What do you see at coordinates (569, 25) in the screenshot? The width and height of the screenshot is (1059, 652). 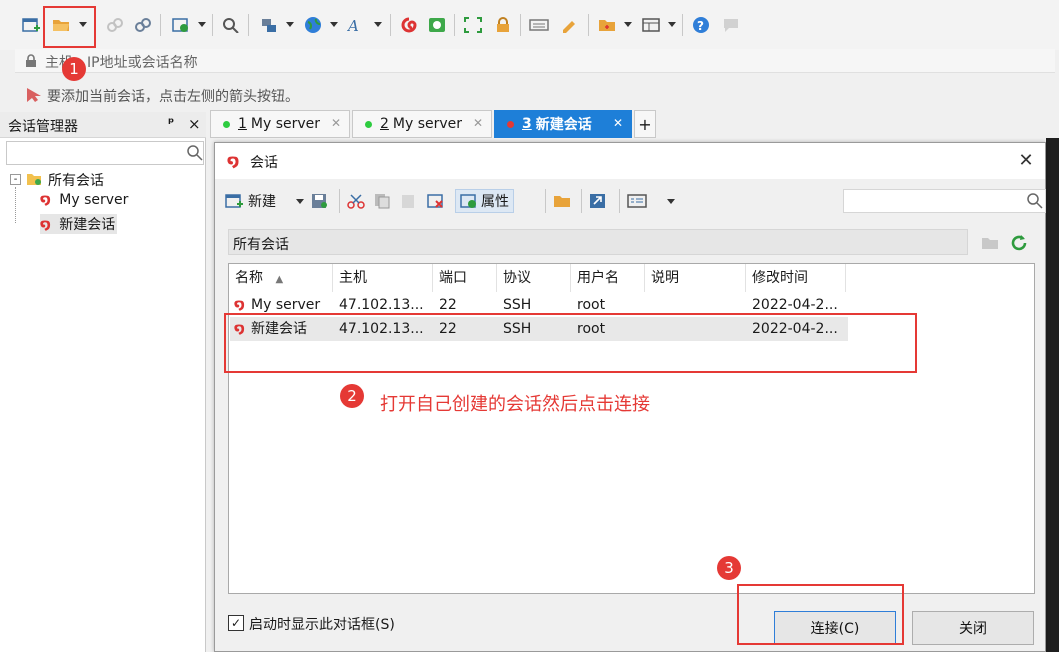 I see `highlight-pen-icon` at bounding box center [569, 25].